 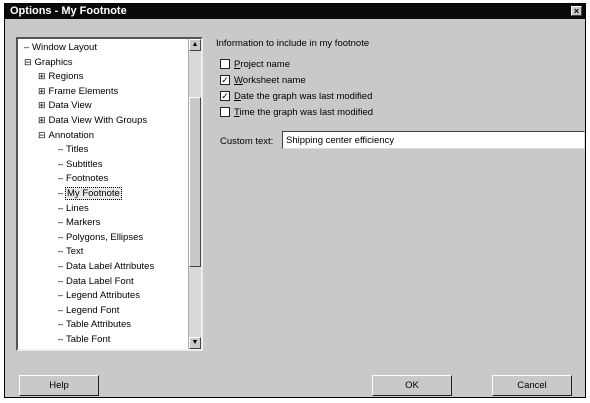 What do you see at coordinates (70, 106) in the screenshot?
I see `tree-item-label: Data View` at bounding box center [70, 106].